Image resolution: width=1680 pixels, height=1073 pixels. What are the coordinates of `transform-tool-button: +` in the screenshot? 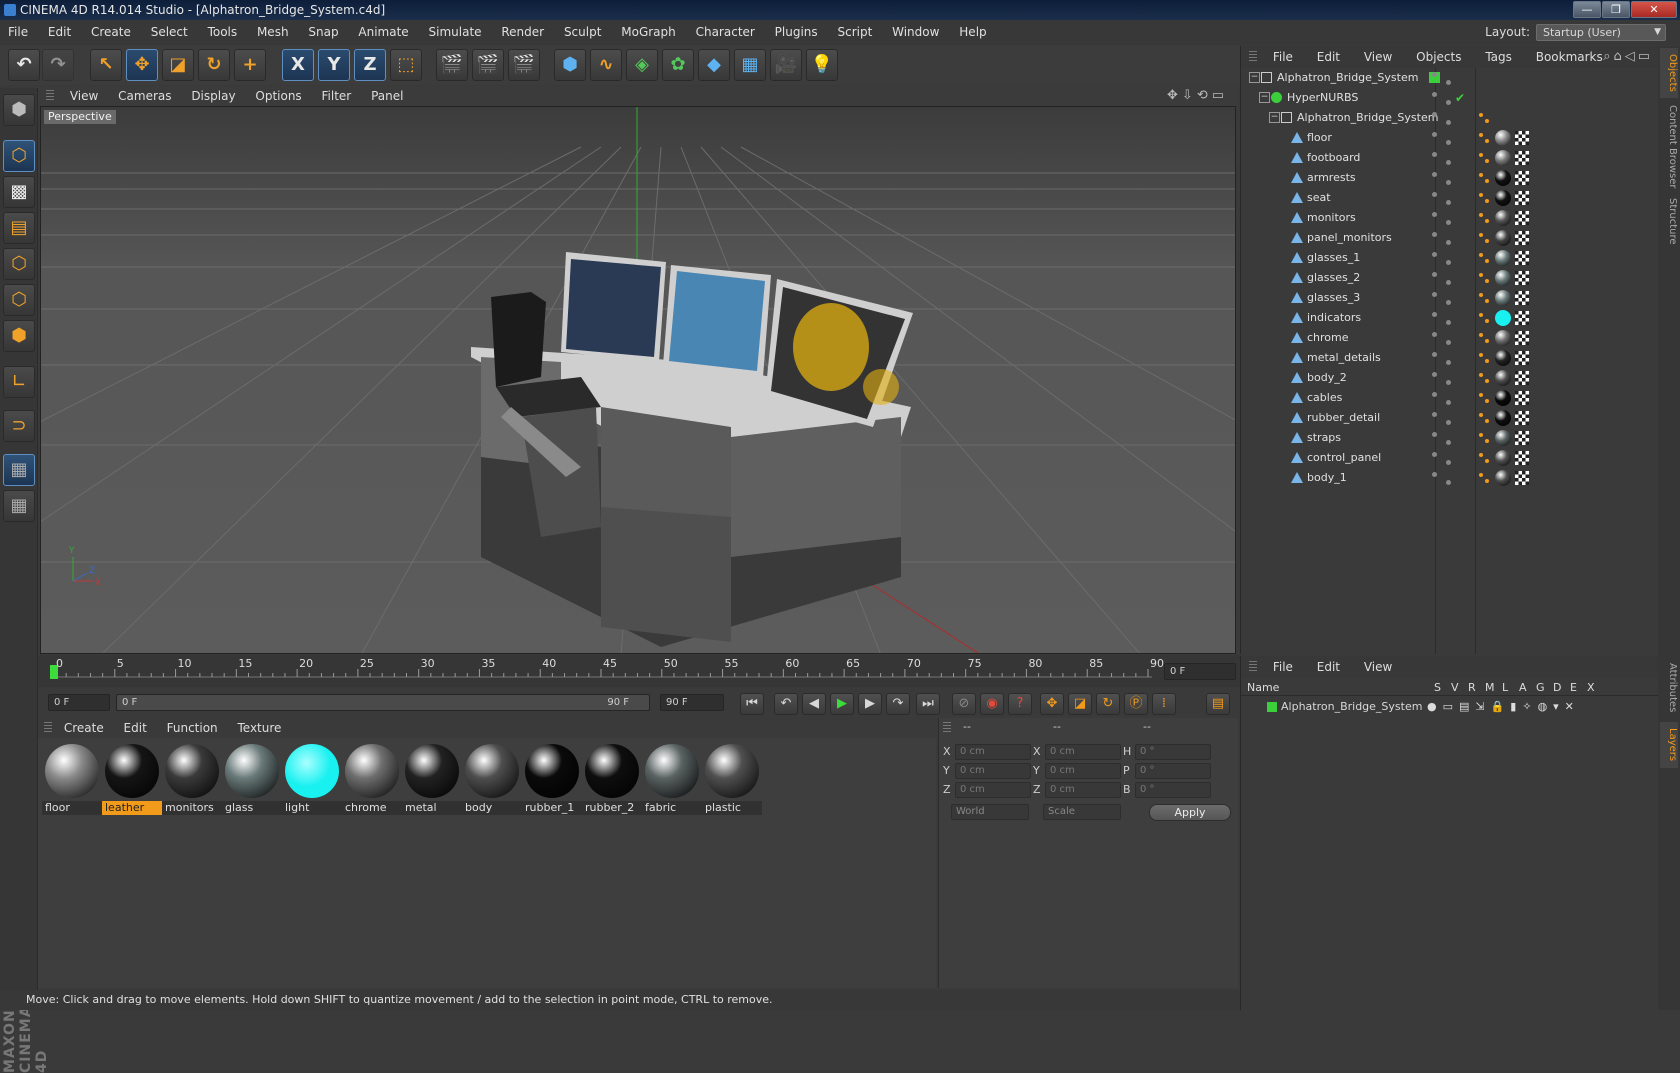 It's located at (250, 65).